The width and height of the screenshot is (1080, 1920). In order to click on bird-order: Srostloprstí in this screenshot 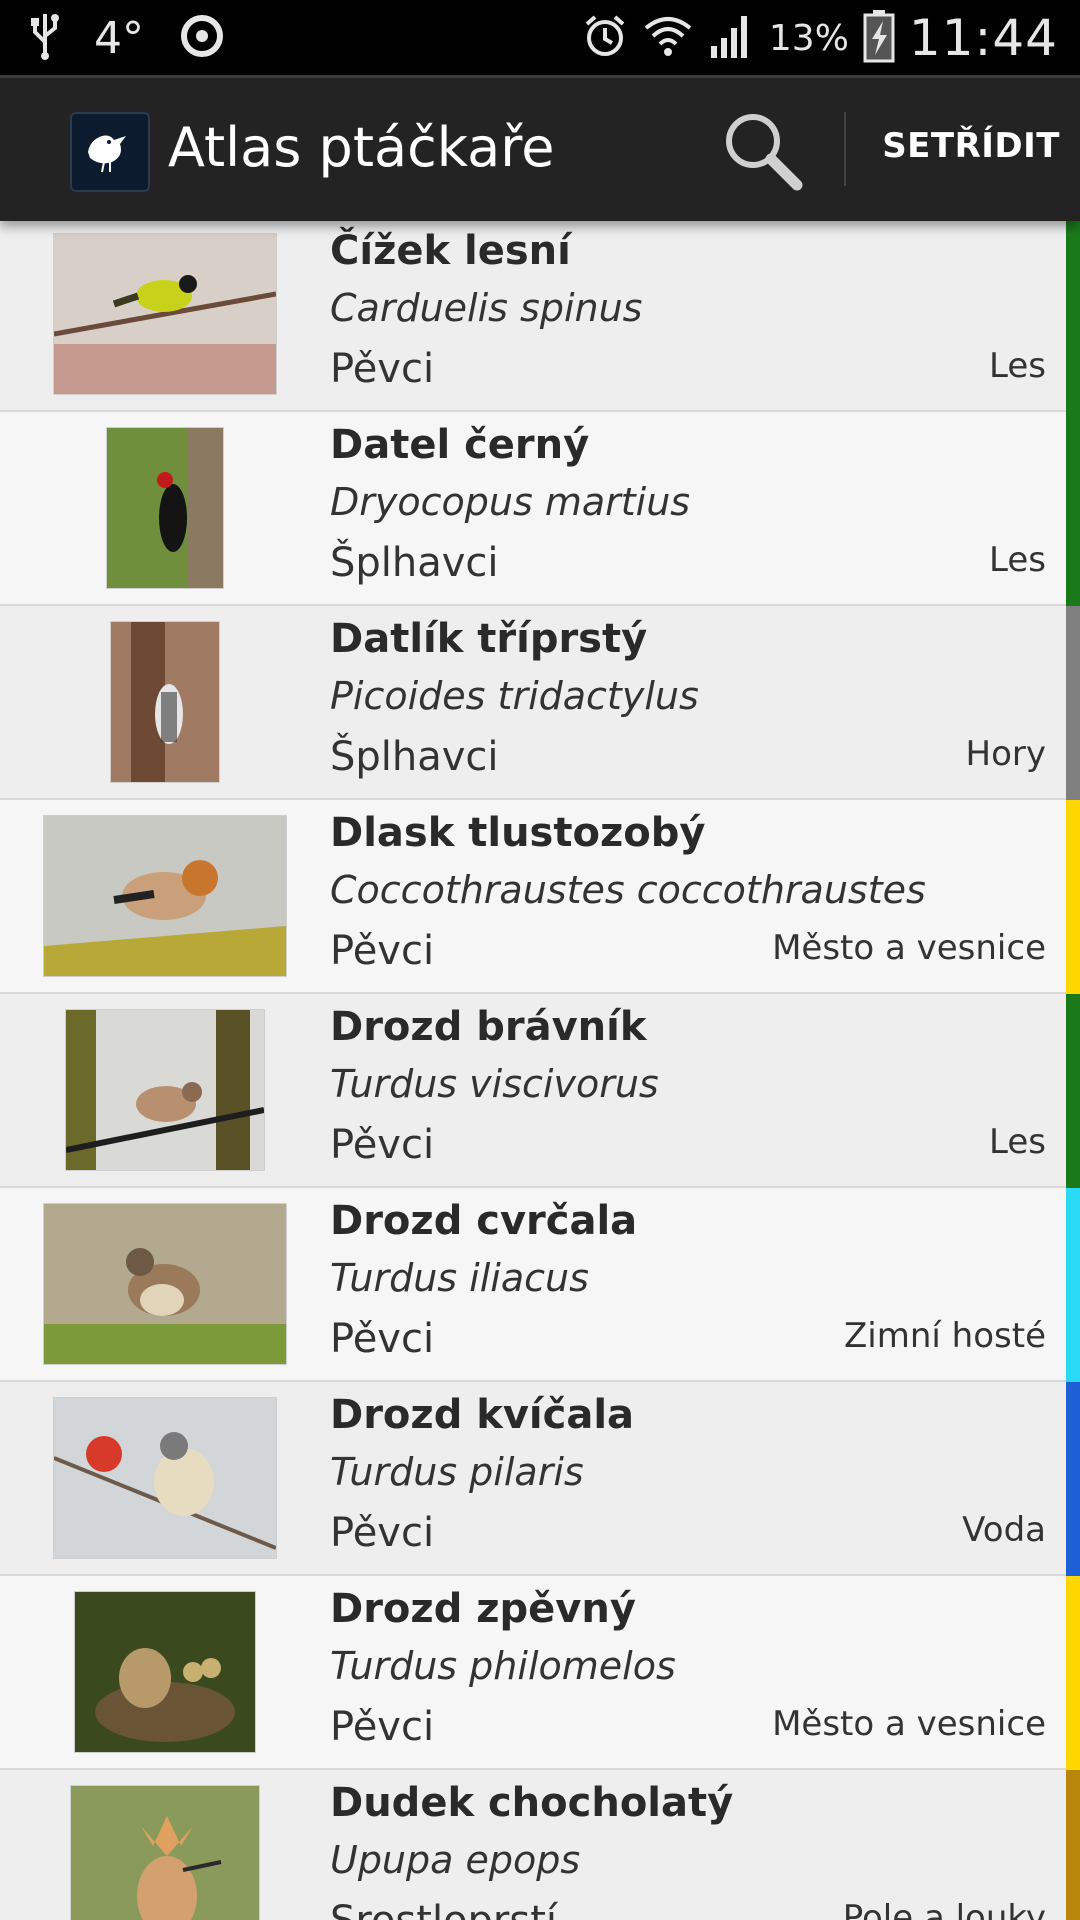, I will do `click(443, 1909)`.